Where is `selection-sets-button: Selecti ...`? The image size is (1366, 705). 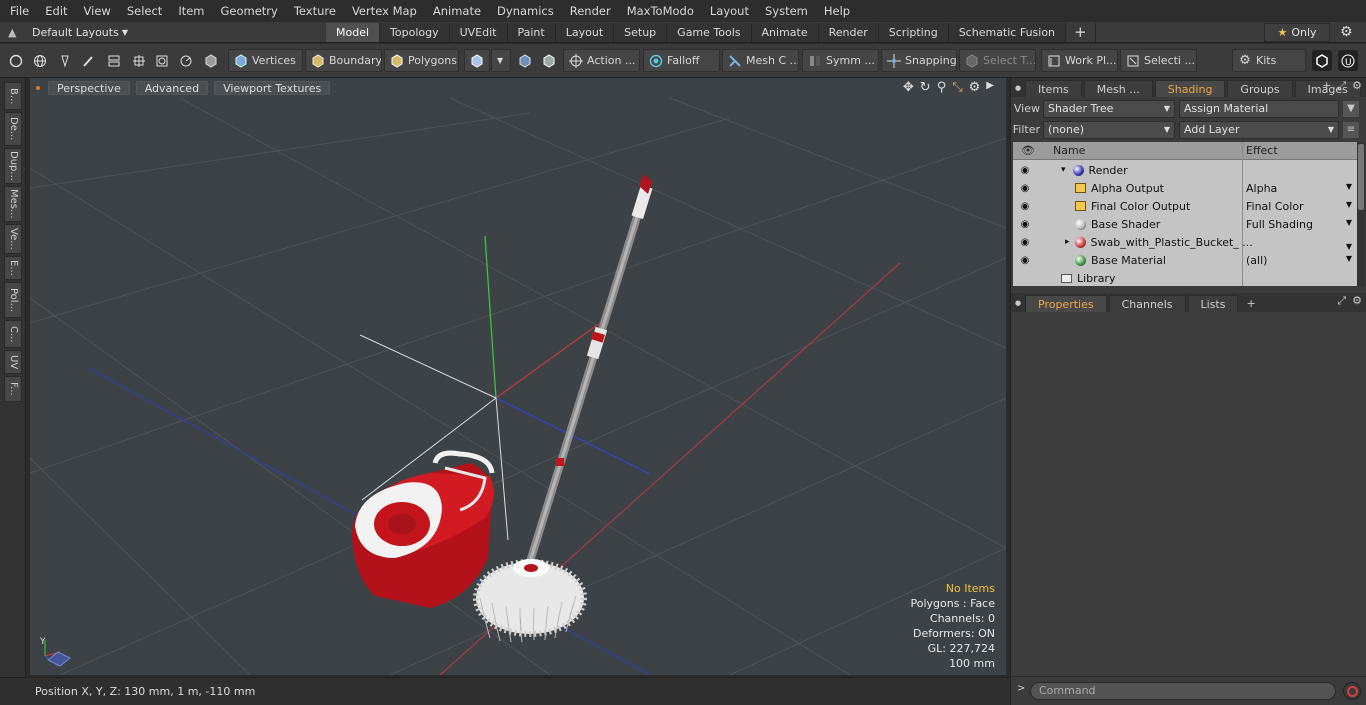 selection-sets-button: Selecti ... is located at coordinates (1158, 60).